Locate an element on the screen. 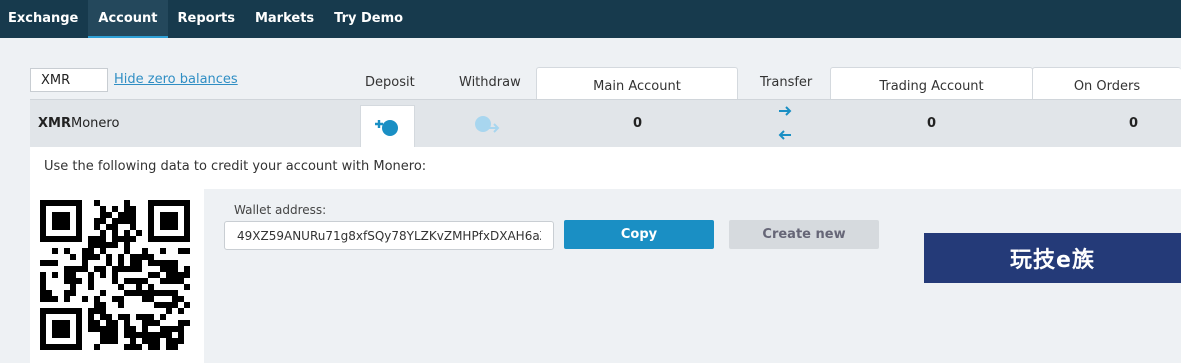  on-orders-label: On Orders is located at coordinates (1107, 86).